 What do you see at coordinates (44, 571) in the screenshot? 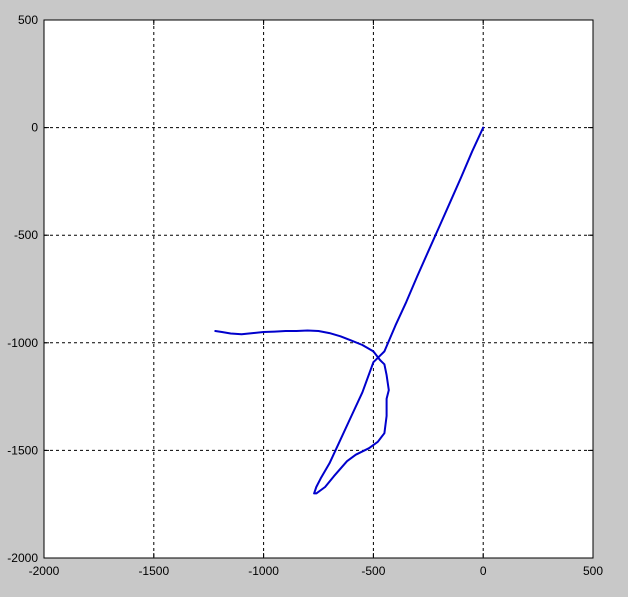
I see `x-tick-label: -2000` at bounding box center [44, 571].